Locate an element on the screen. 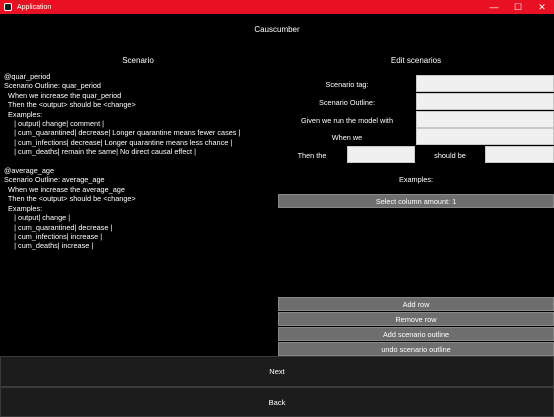 This screenshot has height=417, width=554. scenario-outline-label: Scenario Outline: is located at coordinates (347, 102).